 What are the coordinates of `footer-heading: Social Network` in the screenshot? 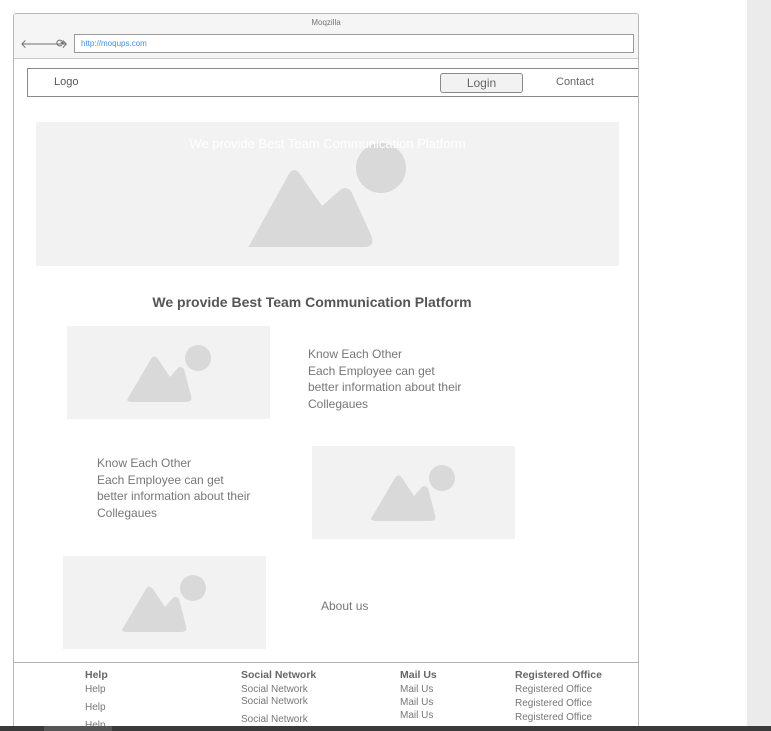 It's located at (279, 675).